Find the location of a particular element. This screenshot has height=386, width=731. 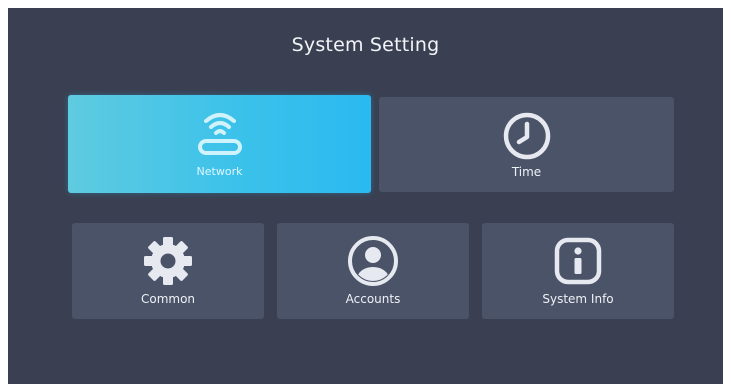

router-wifi-icon is located at coordinates (220, 135).